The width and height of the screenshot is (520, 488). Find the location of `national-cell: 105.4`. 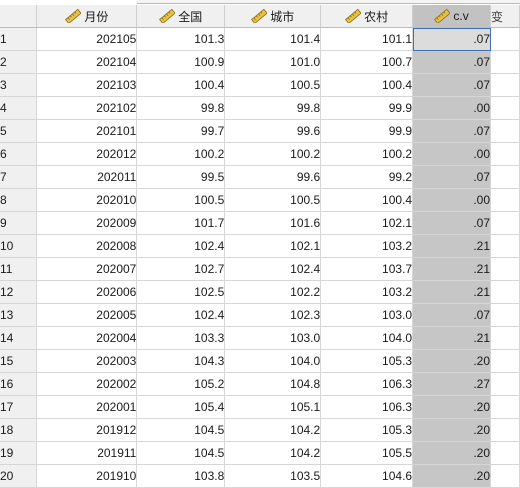

national-cell: 105.4 is located at coordinates (181, 407).